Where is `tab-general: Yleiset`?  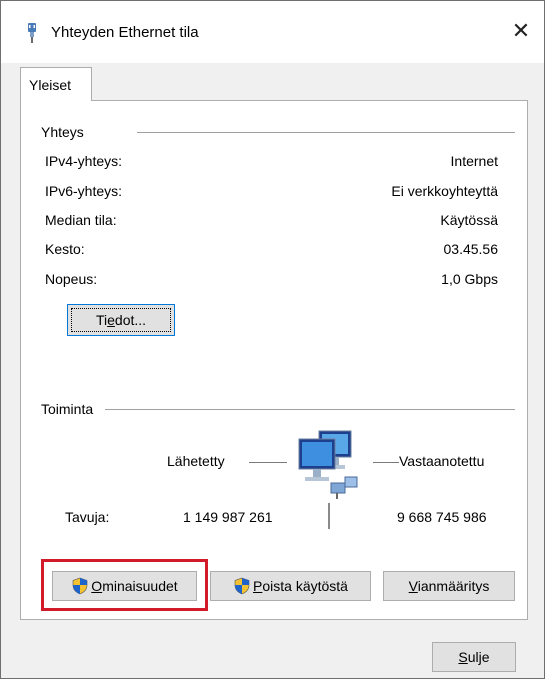
tab-general: Yleiset is located at coordinates (56, 84).